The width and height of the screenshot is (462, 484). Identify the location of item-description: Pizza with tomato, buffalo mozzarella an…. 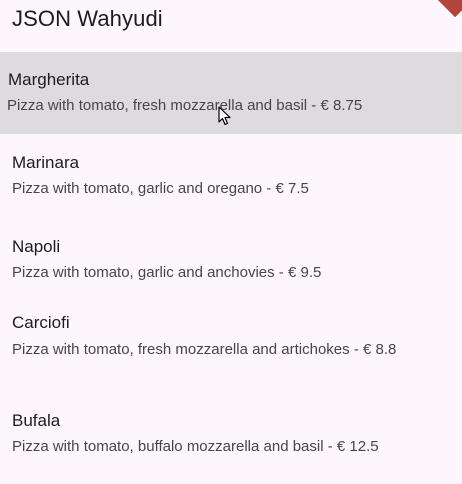
(195, 446).